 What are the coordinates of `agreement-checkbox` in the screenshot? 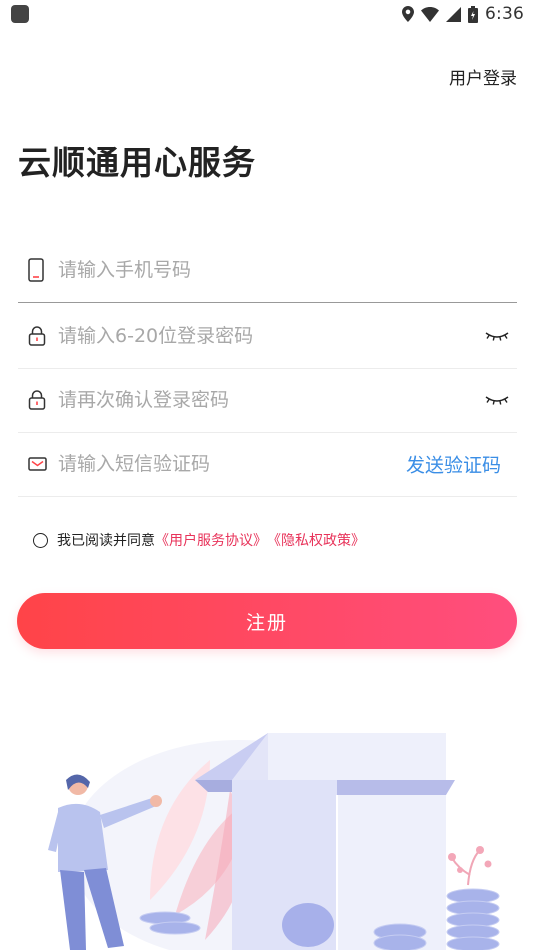 It's located at (40, 540).